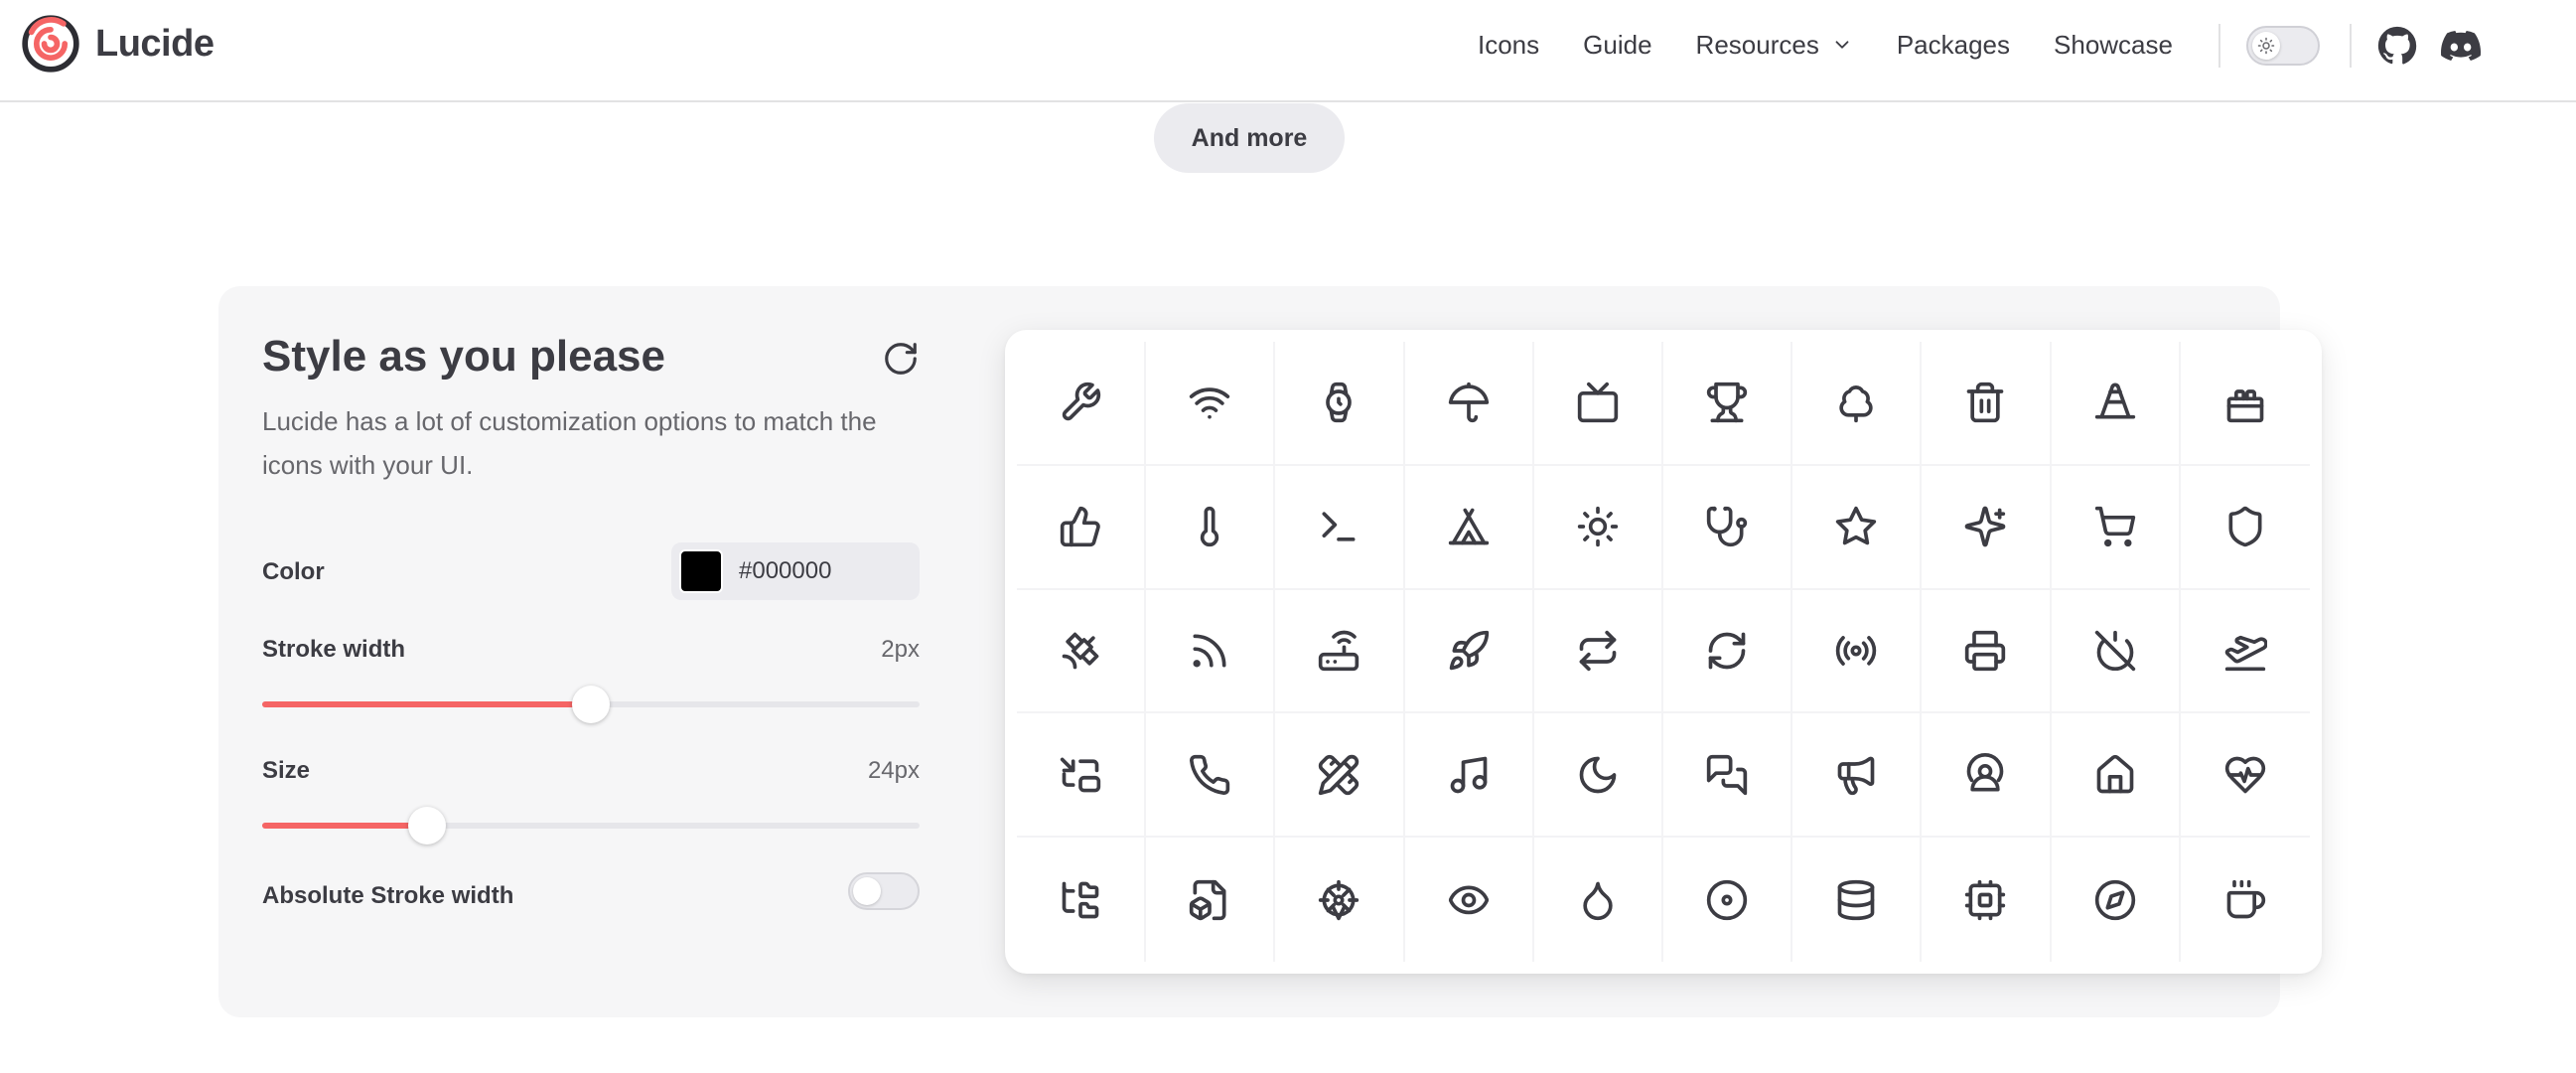  What do you see at coordinates (1774, 45) in the screenshot?
I see `nav-resources: Resources` at bounding box center [1774, 45].